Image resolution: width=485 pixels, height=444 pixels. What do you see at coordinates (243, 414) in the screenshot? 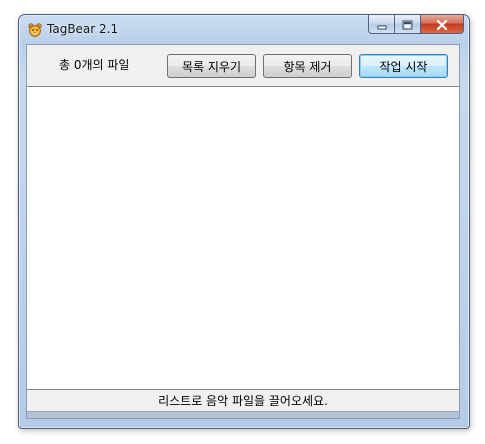
I see `status-bar-edge` at bounding box center [243, 414].